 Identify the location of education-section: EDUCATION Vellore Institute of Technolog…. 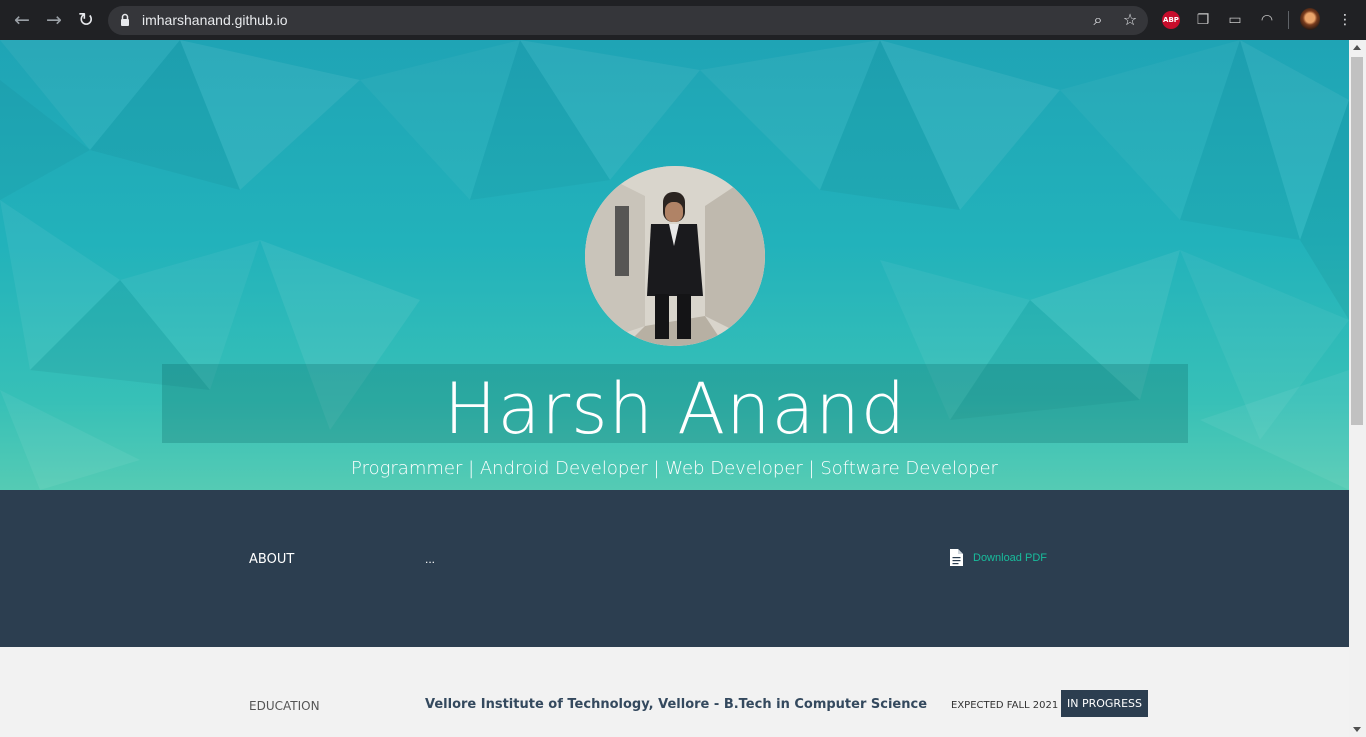
(674, 692).